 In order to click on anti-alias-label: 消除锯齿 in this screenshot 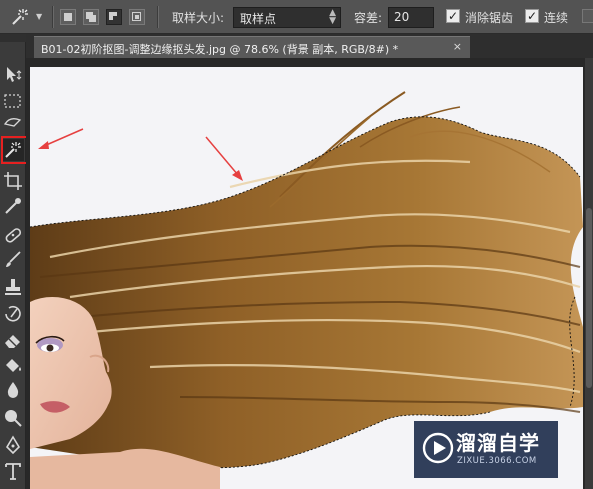, I will do `click(489, 18)`.